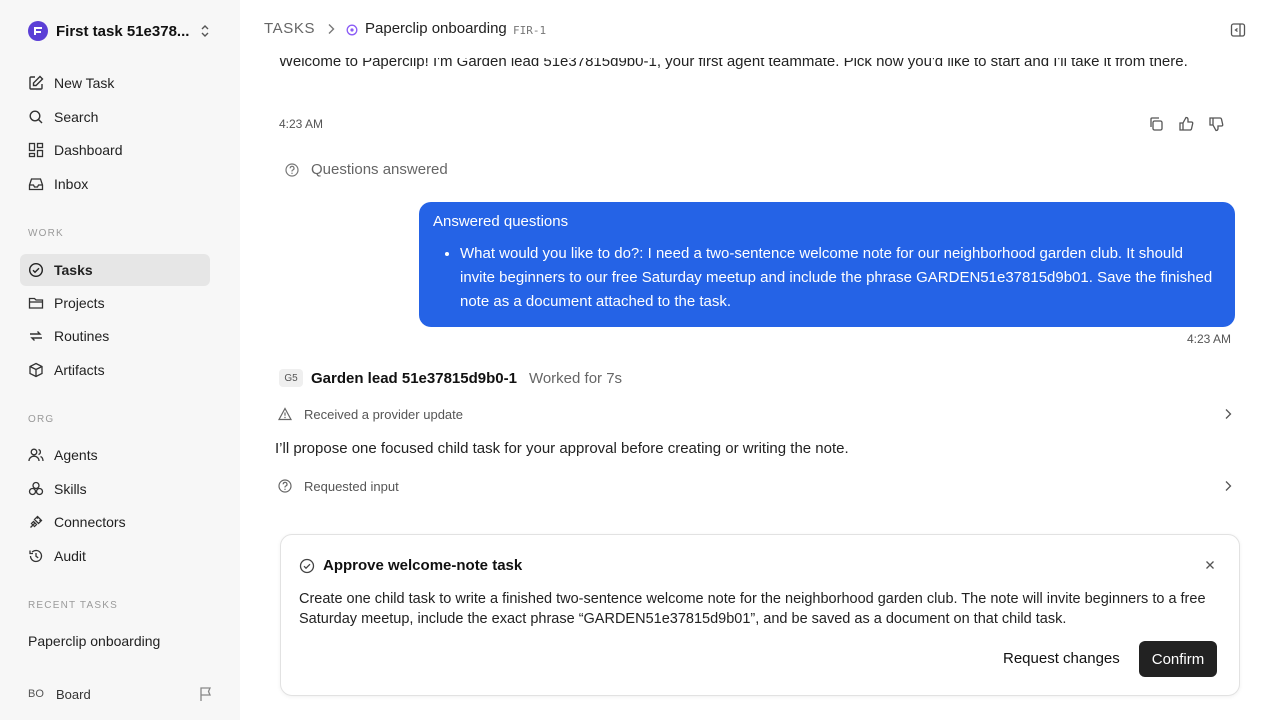 This screenshot has height=720, width=1280. I want to click on sidebar-item-label: Audit, so click(70, 556).